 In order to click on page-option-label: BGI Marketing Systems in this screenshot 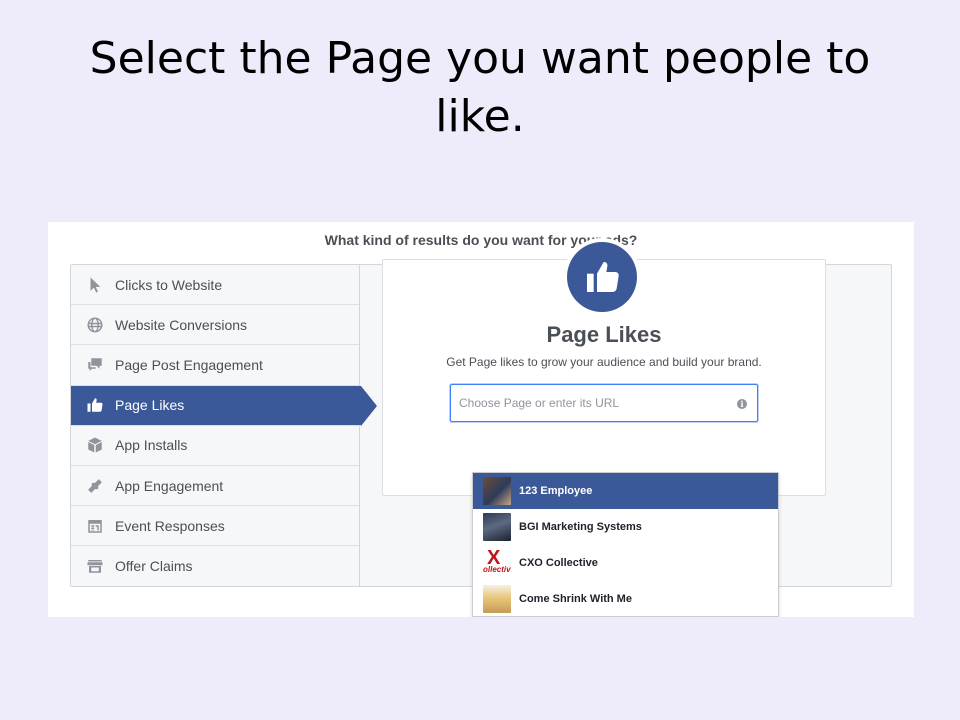, I will do `click(580, 527)`.